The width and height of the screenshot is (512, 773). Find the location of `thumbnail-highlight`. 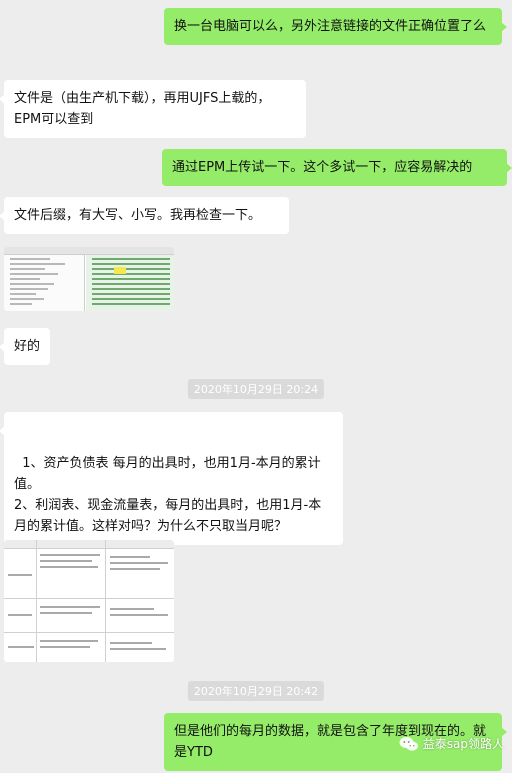

thumbnail-highlight is located at coordinates (120, 270).